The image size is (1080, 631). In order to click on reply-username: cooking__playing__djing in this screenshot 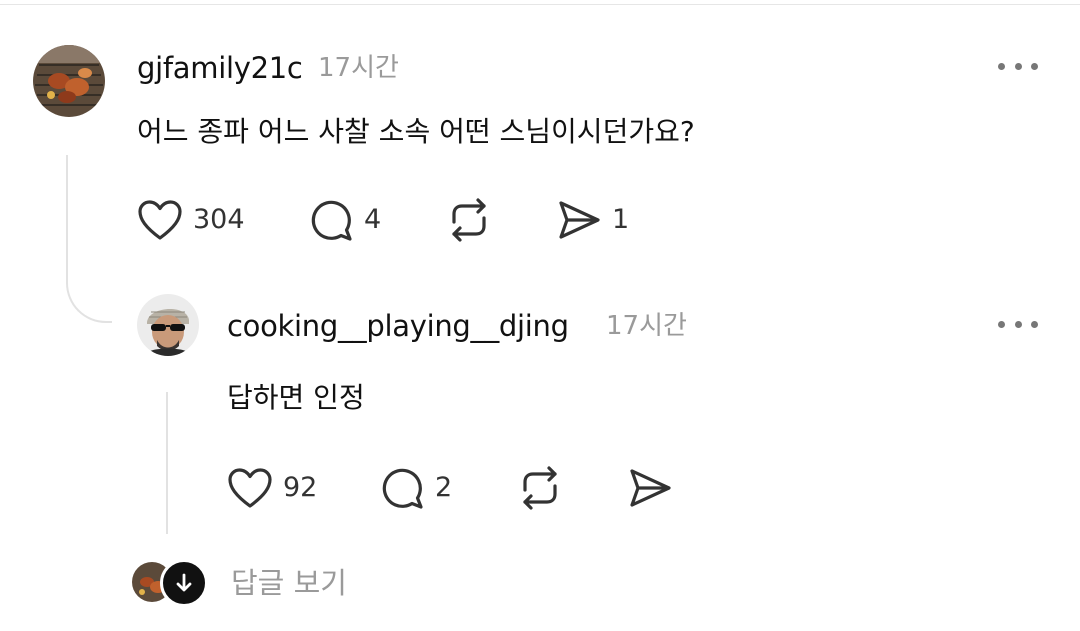, I will do `click(398, 326)`.